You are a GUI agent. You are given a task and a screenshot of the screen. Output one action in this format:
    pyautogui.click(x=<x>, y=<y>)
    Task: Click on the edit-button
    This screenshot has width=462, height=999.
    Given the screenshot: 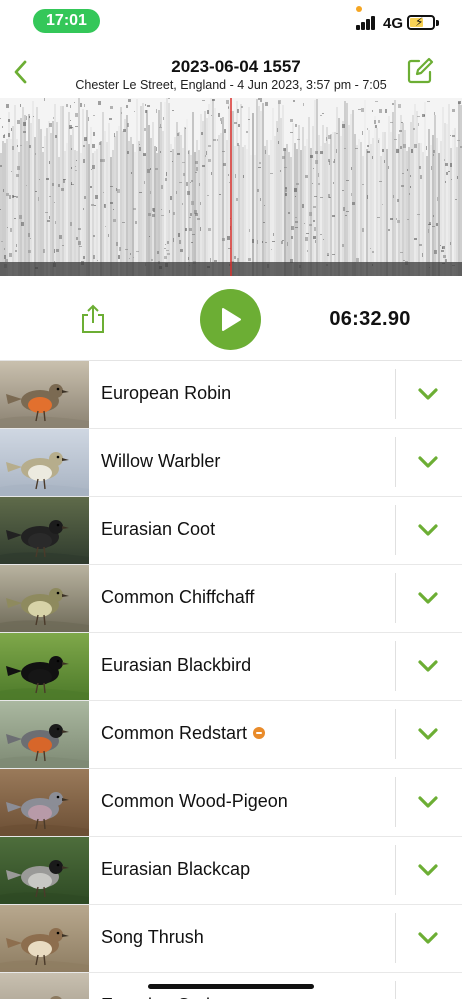 What is the action you would take?
    pyautogui.click(x=420, y=71)
    